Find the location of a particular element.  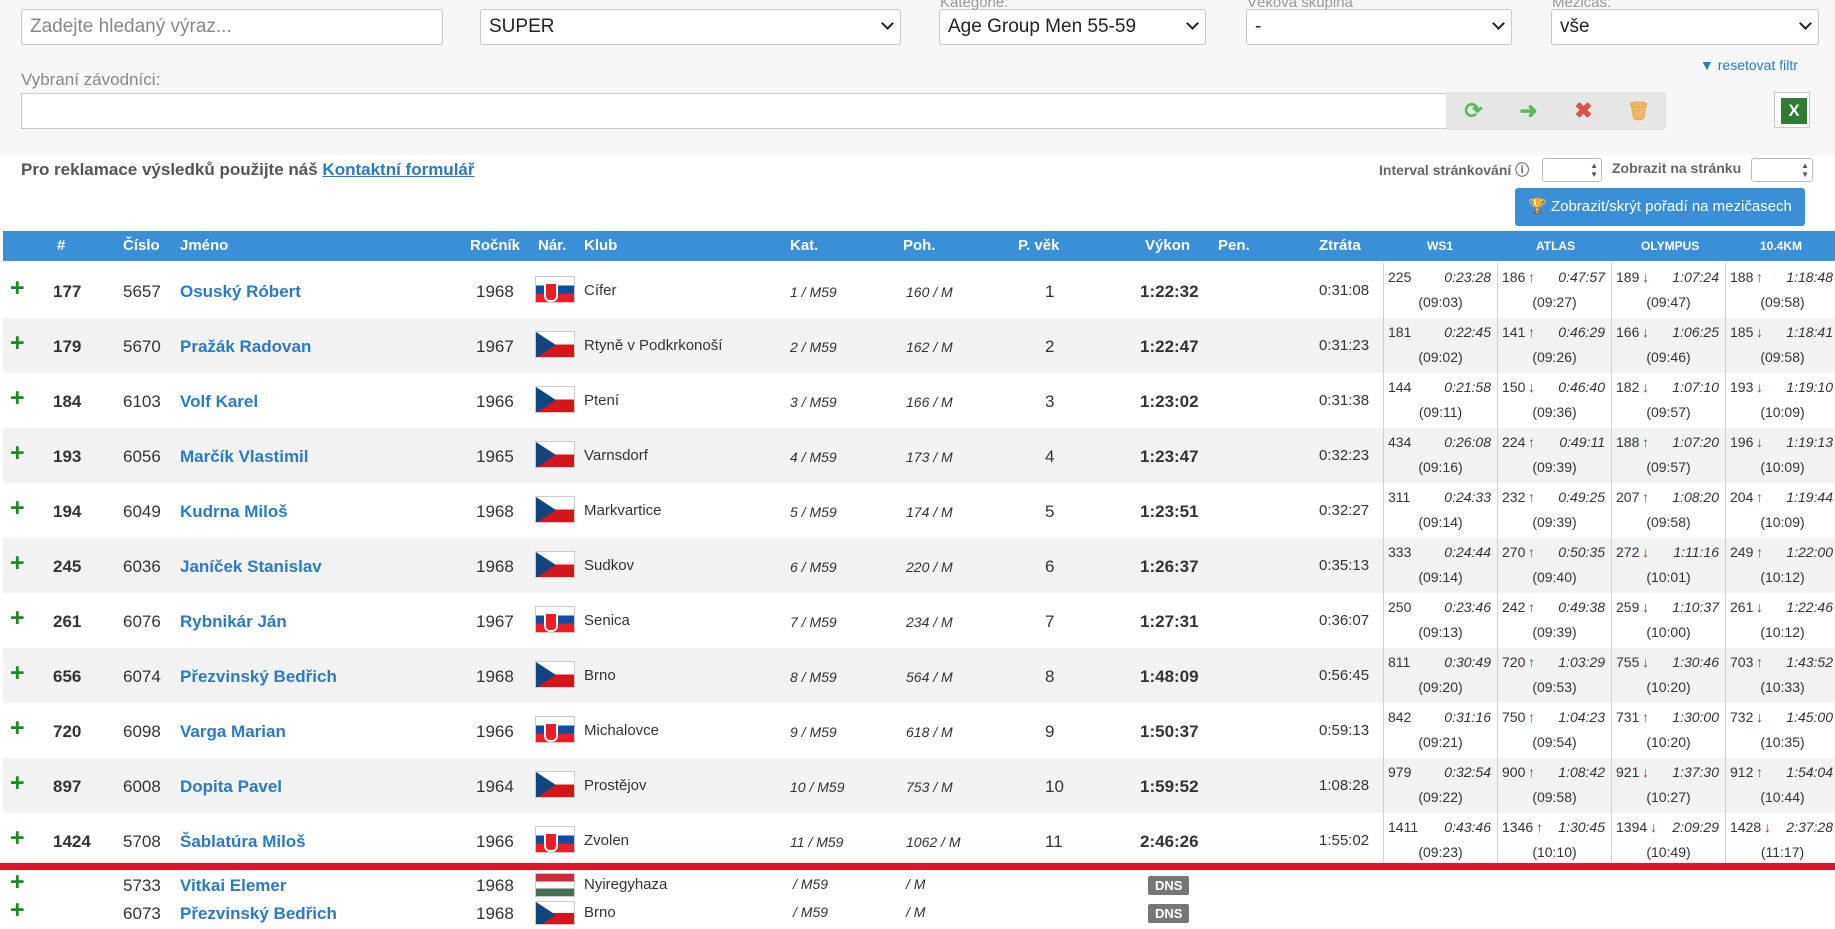

bib-number: 5657 is located at coordinates (142, 291).